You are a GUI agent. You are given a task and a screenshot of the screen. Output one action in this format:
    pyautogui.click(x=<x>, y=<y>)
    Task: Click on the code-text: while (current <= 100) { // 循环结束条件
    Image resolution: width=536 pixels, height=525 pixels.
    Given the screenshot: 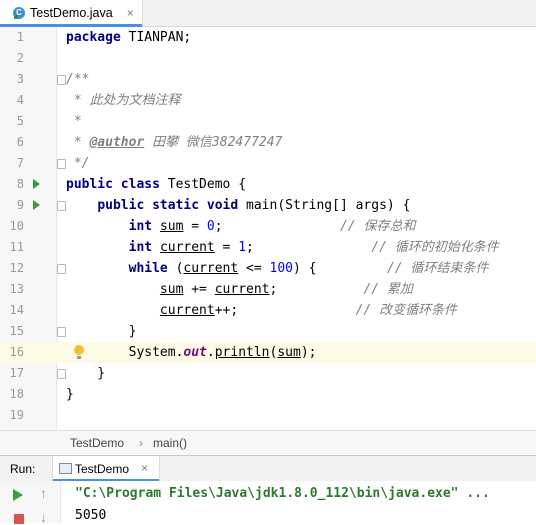 What is the action you would take?
    pyautogui.click(x=277, y=268)
    